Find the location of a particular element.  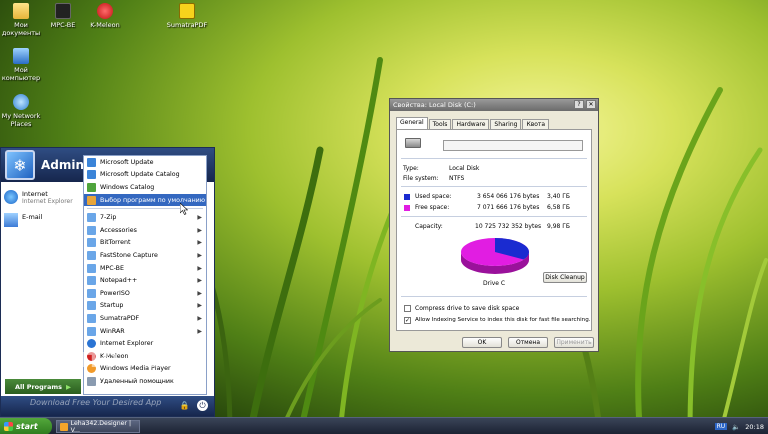

windows-update-icon is located at coordinates (91, 162).